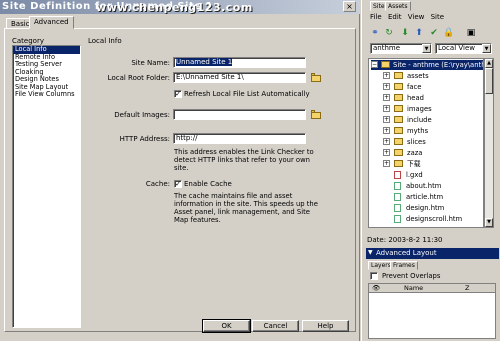 This screenshot has height=341, width=500. Describe the element at coordinates (414, 175) in the screenshot. I see `tree-label: l.gxd` at that location.